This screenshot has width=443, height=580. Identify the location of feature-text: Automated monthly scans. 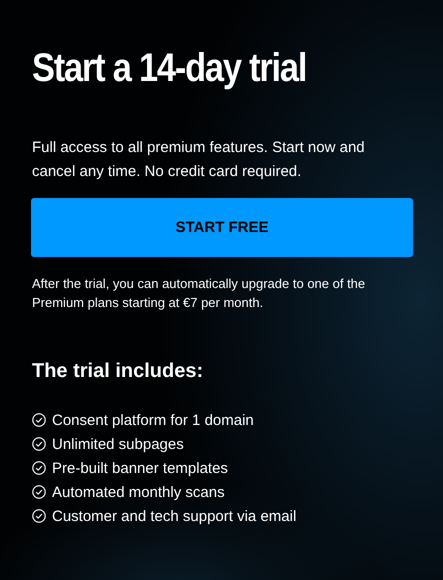
(138, 492).